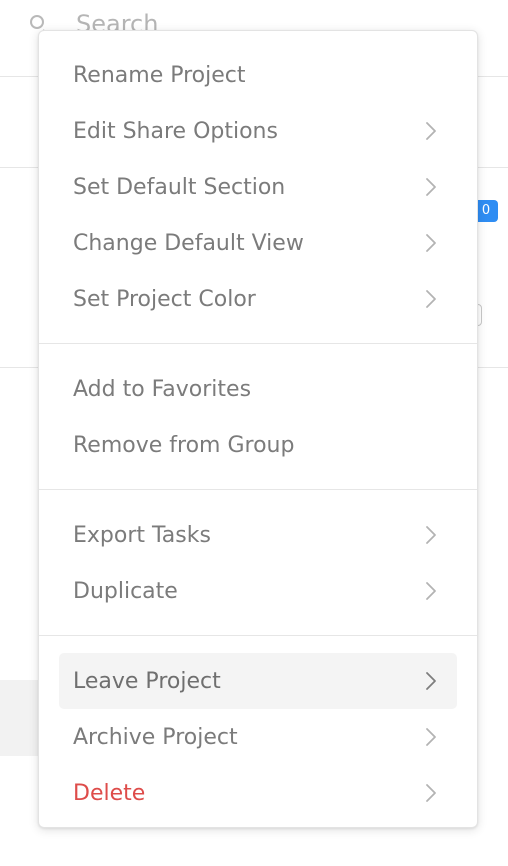 The image size is (508, 866). I want to click on menu-item-archive-project: Archive Project, so click(258, 737).